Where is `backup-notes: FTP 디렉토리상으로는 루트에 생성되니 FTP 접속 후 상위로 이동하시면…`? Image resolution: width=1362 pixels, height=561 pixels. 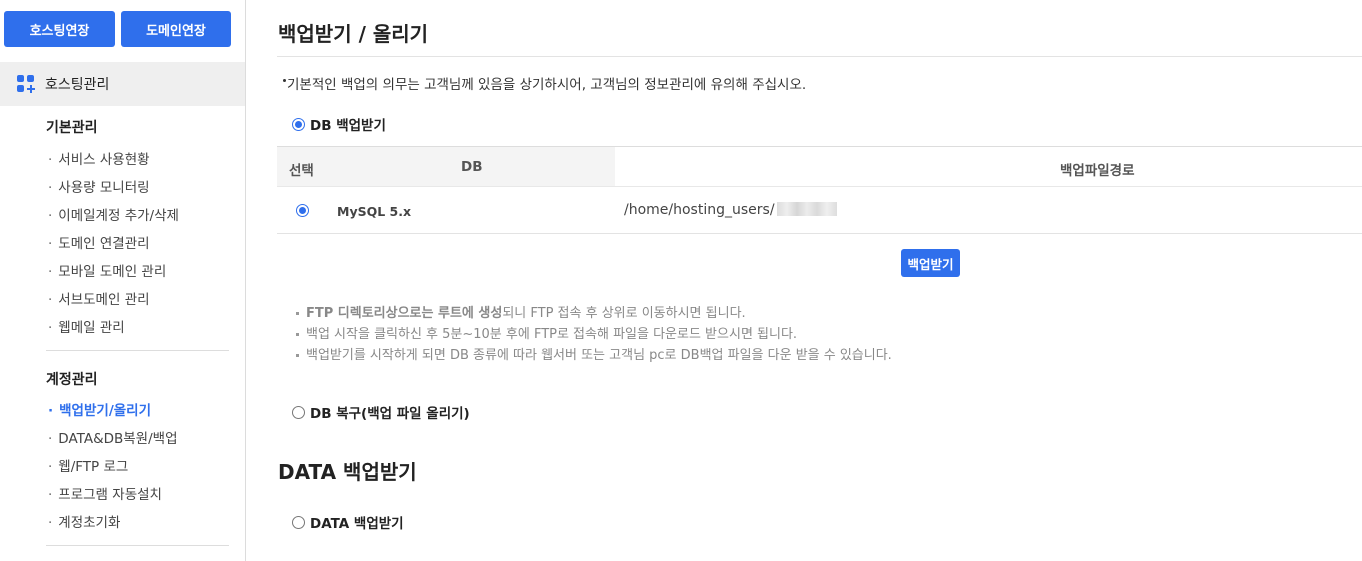 backup-notes: FTP 디렉토리상으로는 루트에 생성되니 FTP 접속 후 상위로 이동하시면… is located at coordinates (592, 334).